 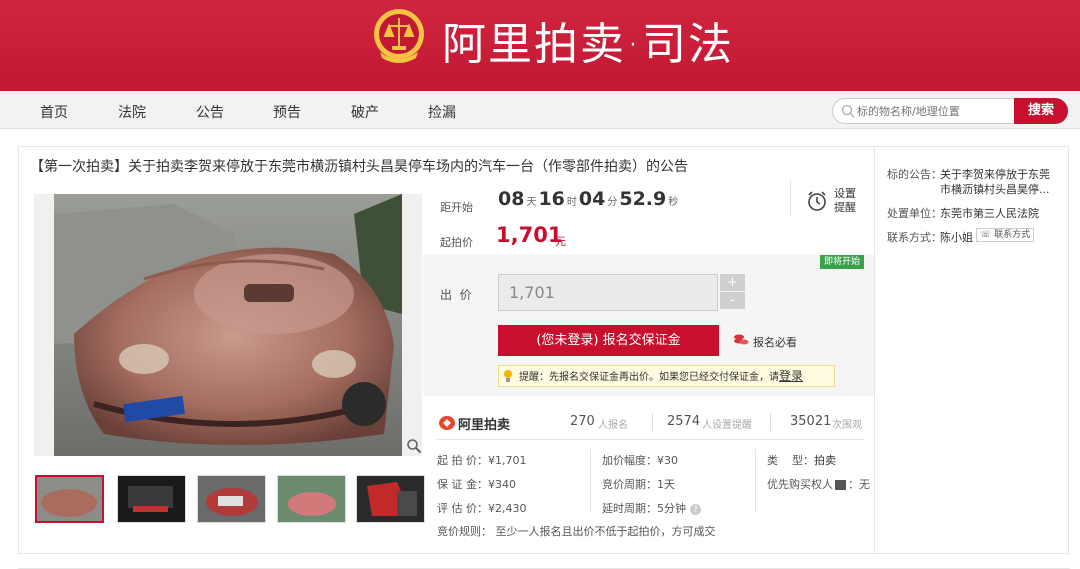 What do you see at coordinates (932, 111) in the screenshot?
I see `search-input` at bounding box center [932, 111].